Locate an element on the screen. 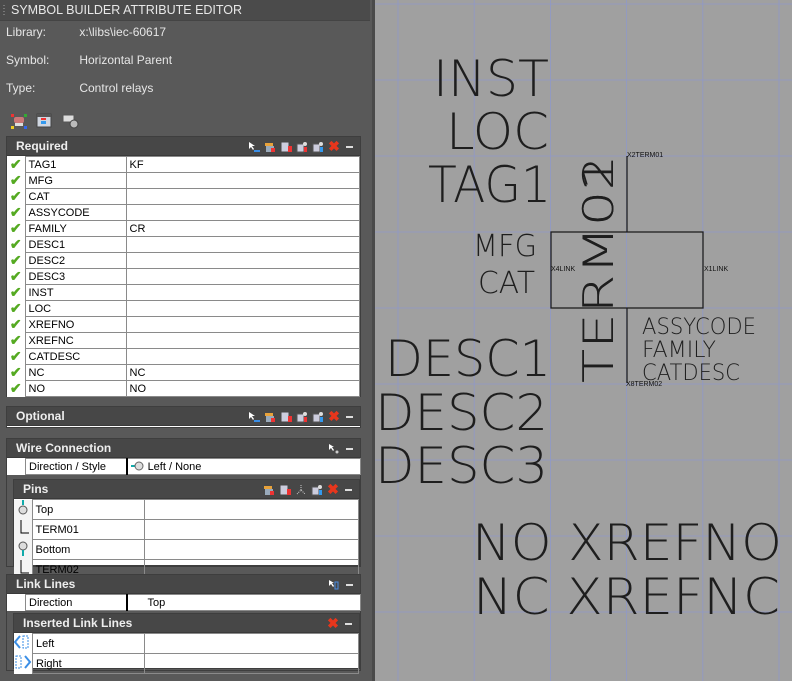  canvas-label-family: FAMILY is located at coordinates (679, 350).